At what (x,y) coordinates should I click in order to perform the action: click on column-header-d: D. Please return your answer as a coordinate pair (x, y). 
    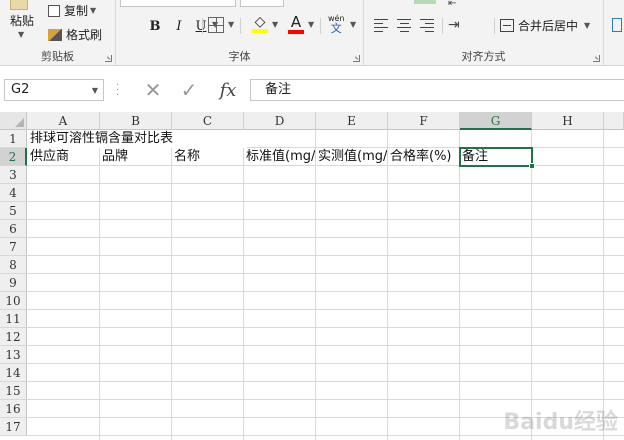
    Looking at the image, I should click on (280, 121).